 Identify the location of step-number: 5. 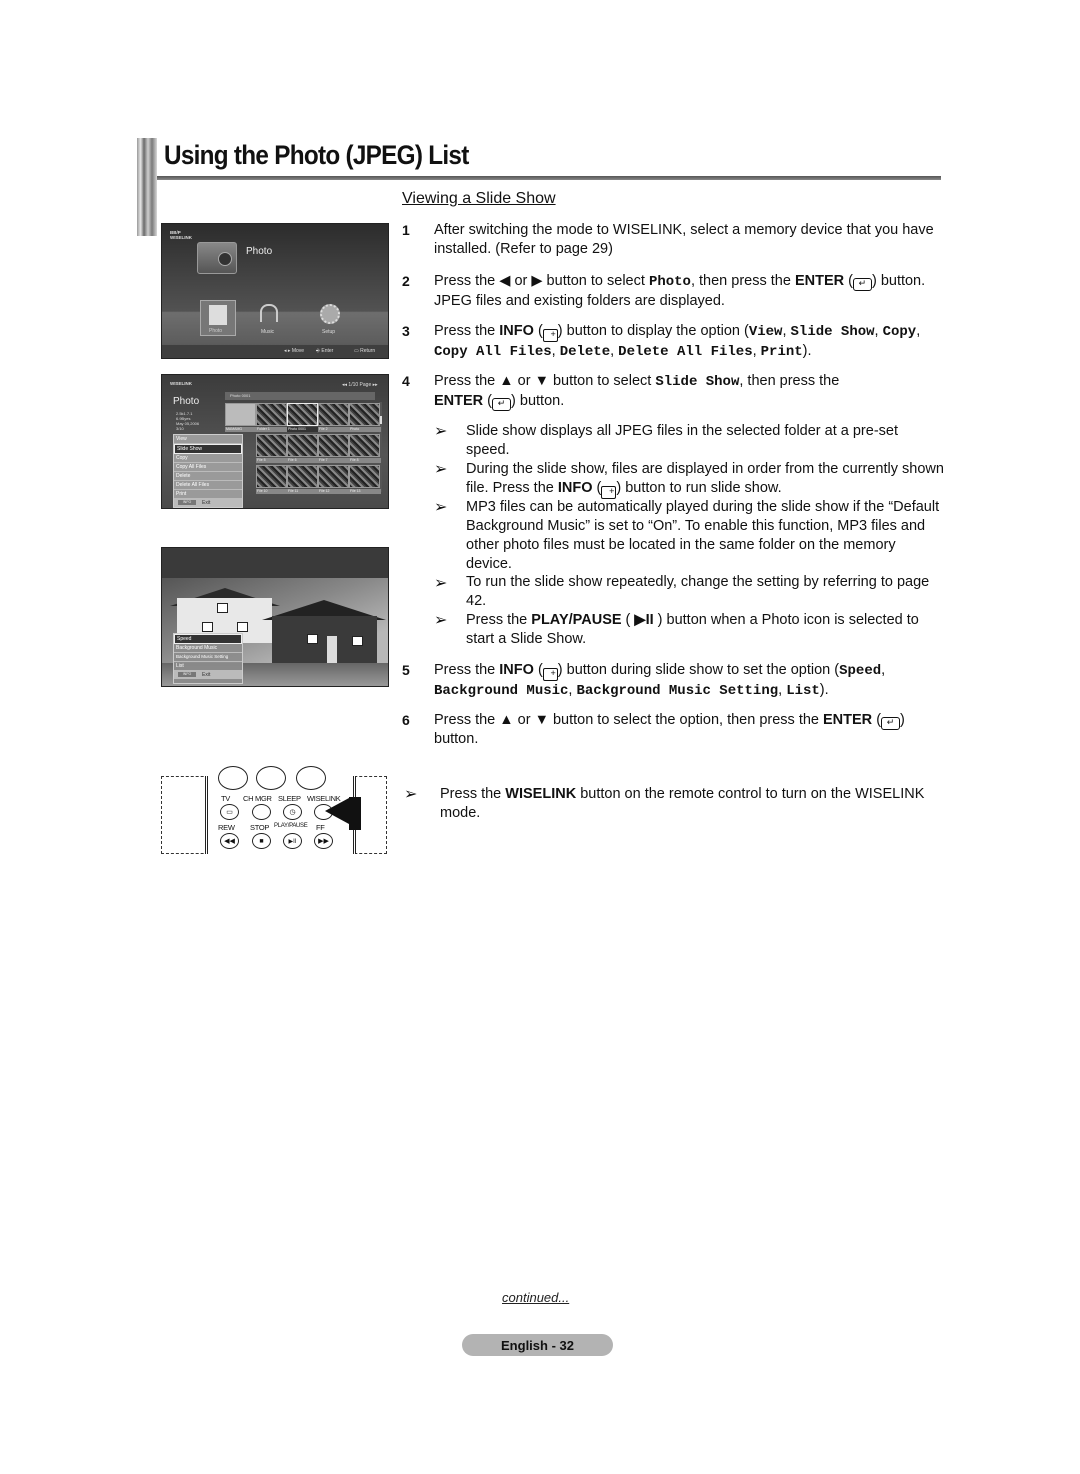
(406, 670).